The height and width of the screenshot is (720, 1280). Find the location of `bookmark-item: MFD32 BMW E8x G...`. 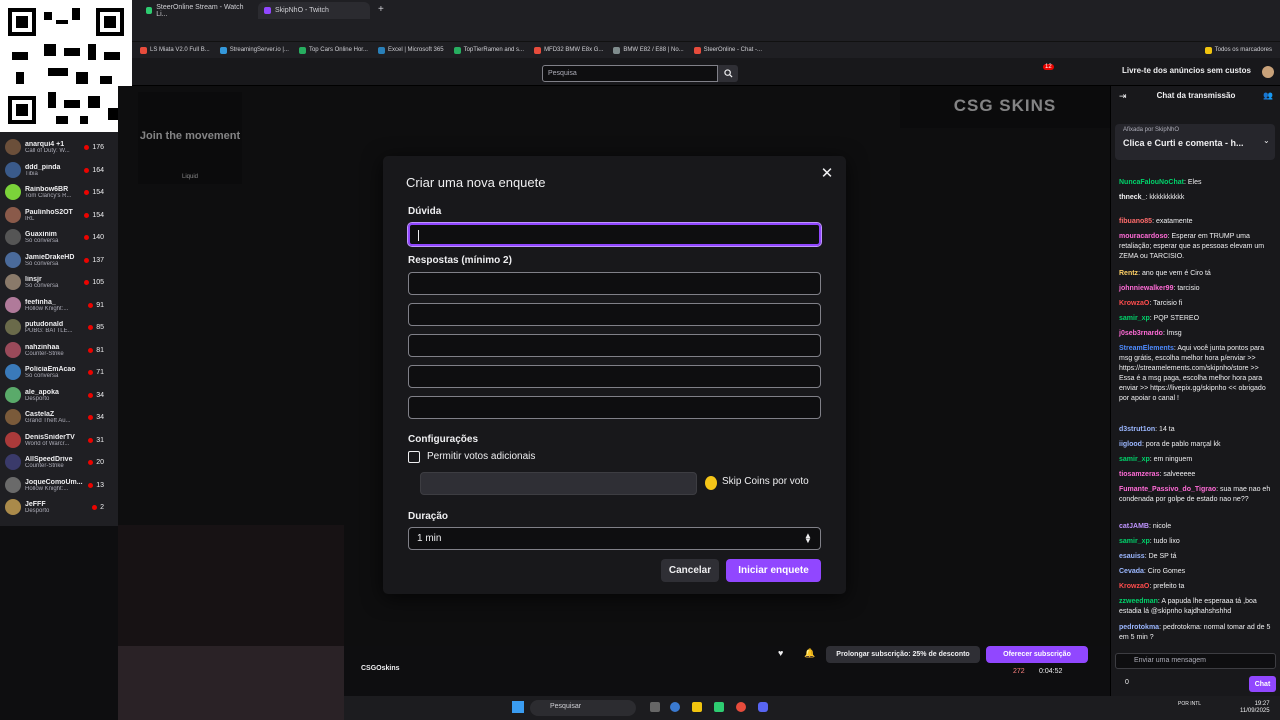

bookmark-item: MFD32 BMW E8x G... is located at coordinates (568, 50).